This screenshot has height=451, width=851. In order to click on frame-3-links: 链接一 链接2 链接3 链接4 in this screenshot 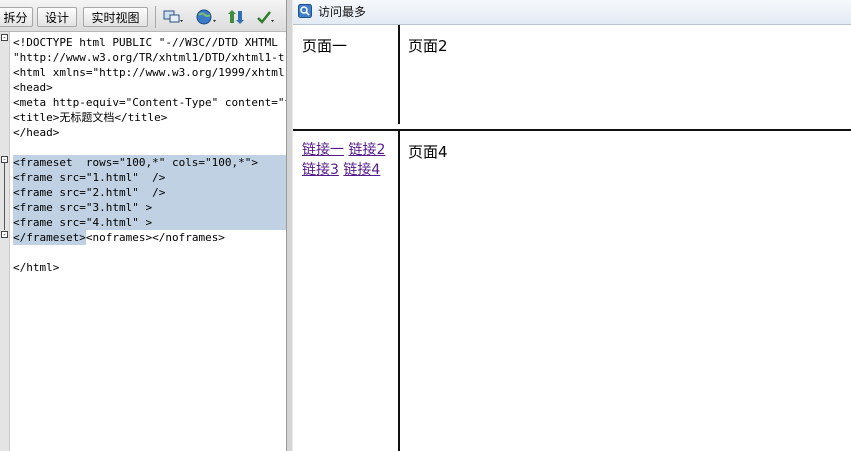, I will do `click(344, 160)`.